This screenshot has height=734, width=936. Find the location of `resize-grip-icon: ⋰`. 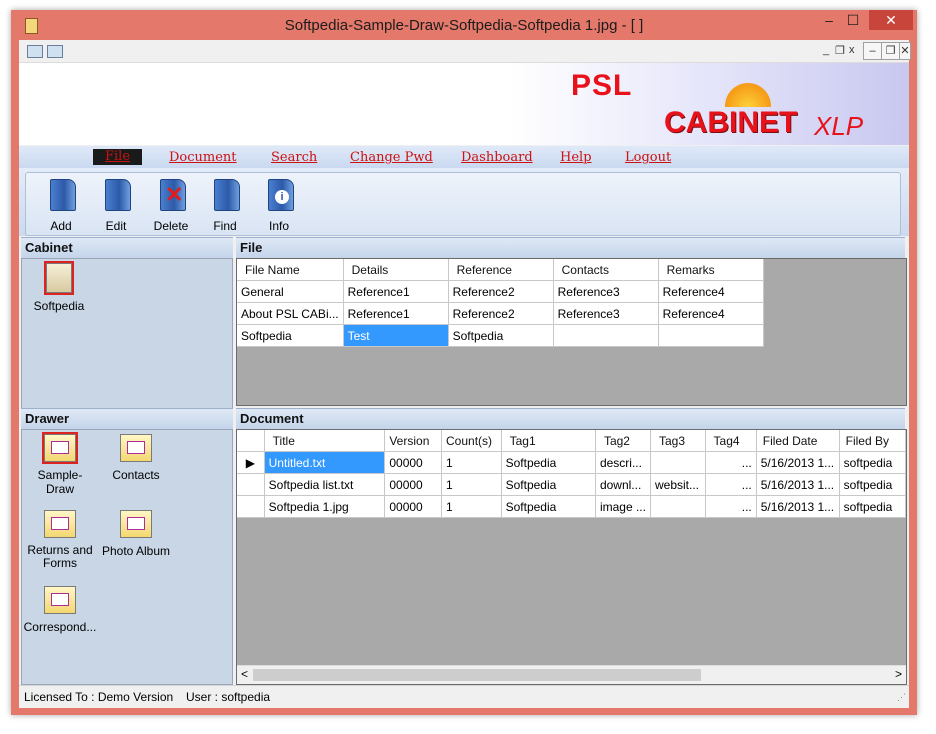

resize-grip-icon: ⋰ is located at coordinates (901, 697).